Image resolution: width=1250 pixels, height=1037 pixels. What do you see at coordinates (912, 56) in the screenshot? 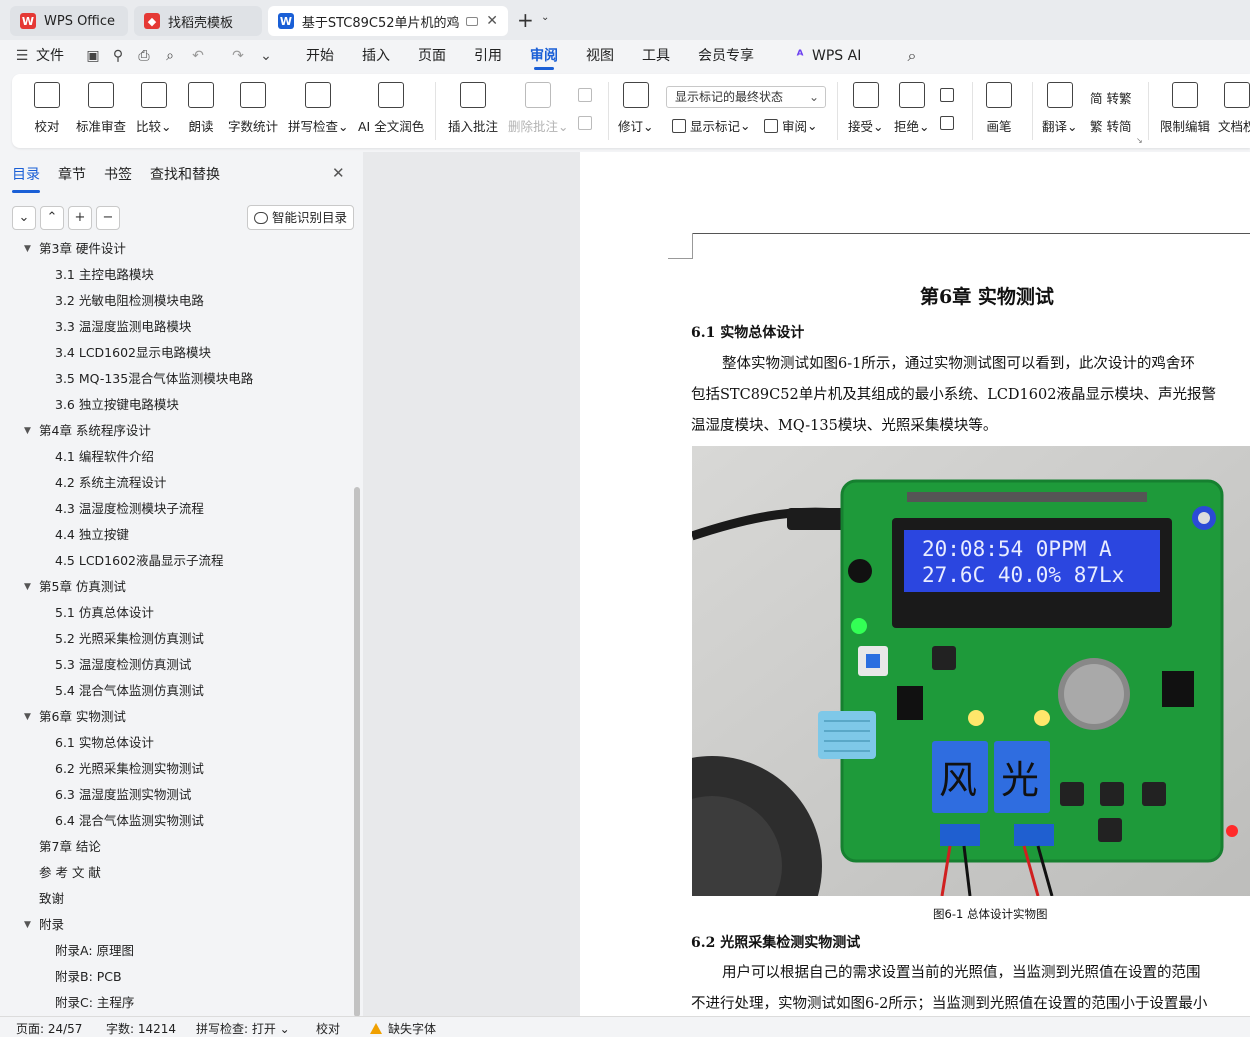
I see `search-icon: ⌕` at bounding box center [912, 56].